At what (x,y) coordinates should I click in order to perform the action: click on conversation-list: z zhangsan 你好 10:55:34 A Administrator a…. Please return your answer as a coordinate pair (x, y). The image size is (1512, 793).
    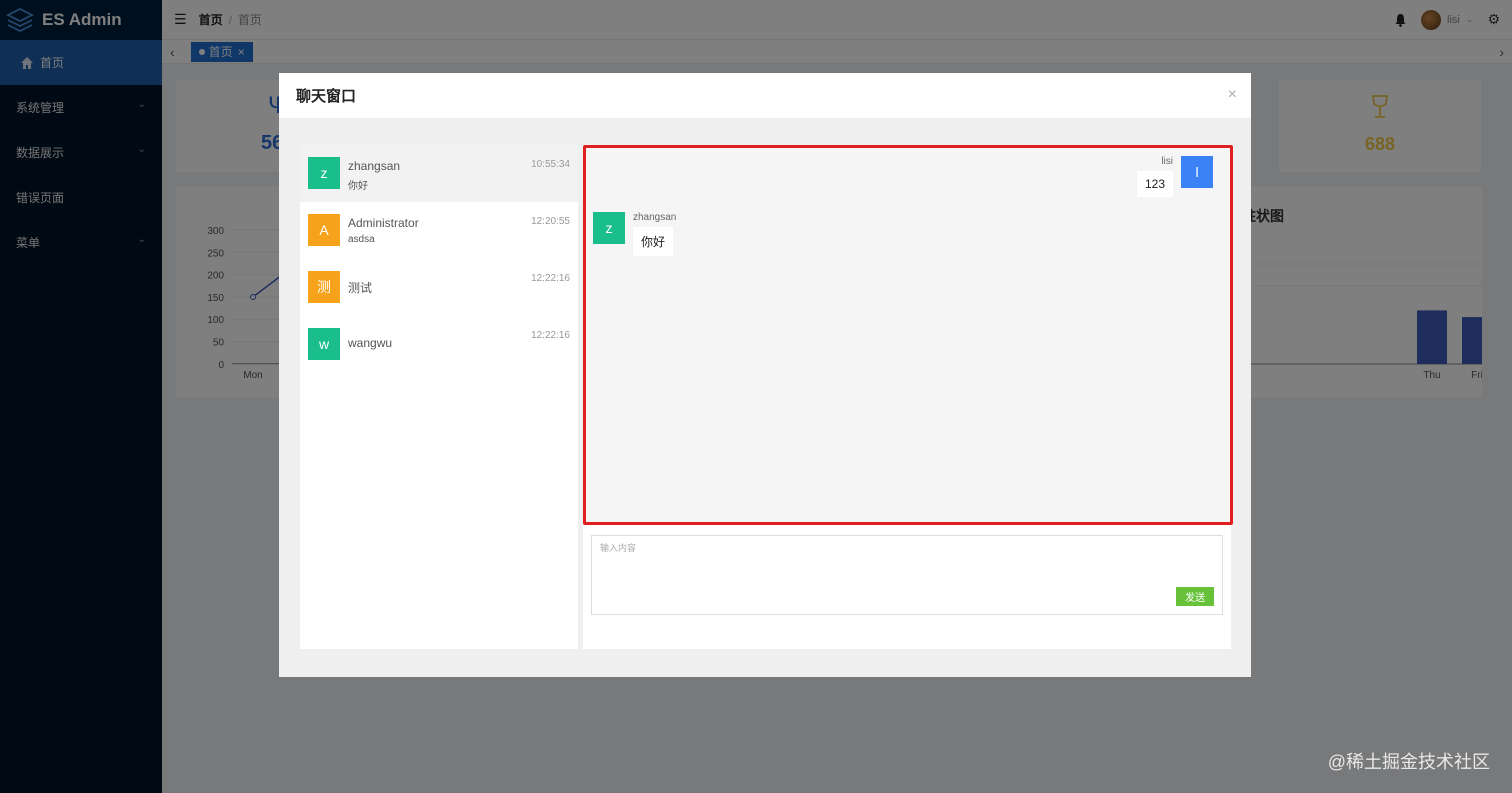
    Looking at the image, I should click on (439, 397).